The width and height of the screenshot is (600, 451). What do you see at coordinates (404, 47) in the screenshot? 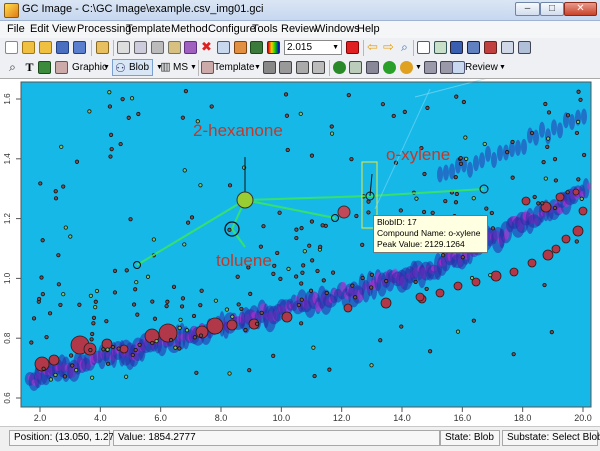
I see `zoom-fit-icon: ⌕` at bounding box center [404, 47].